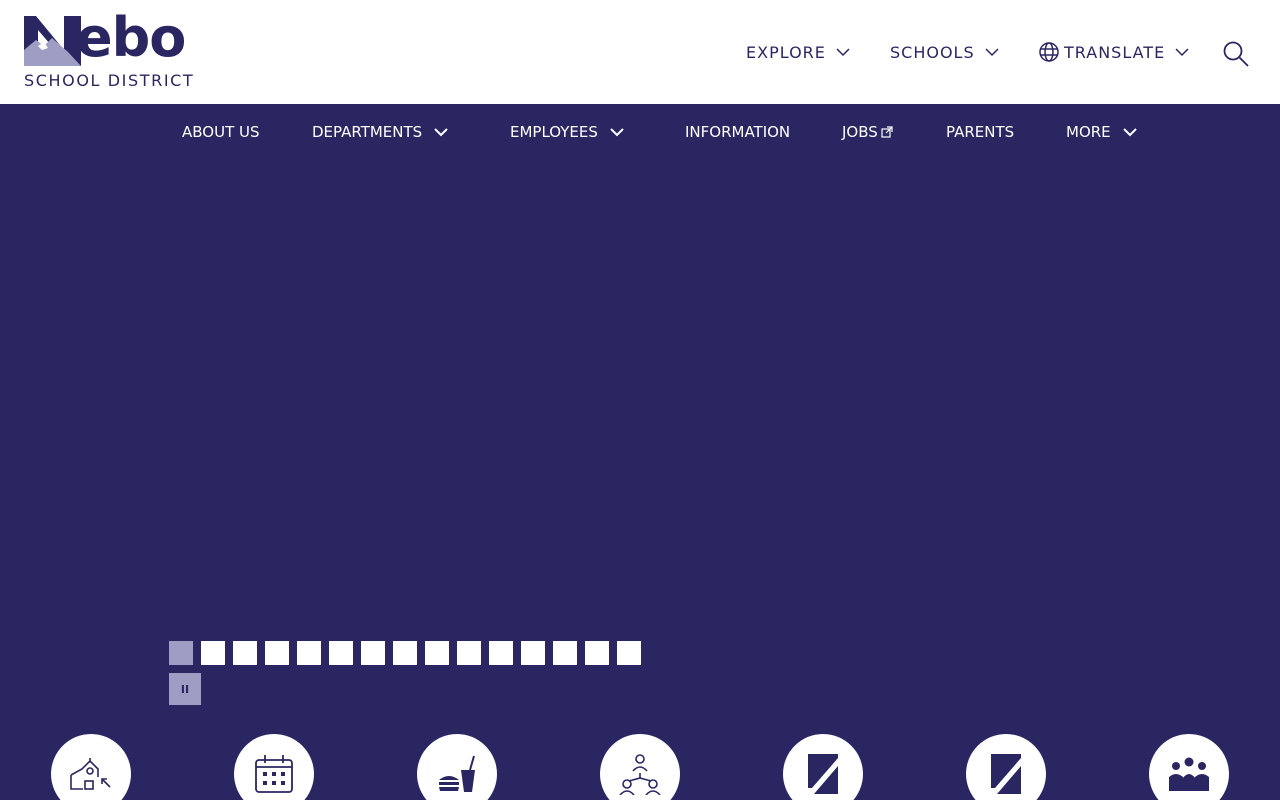 Image resolution: width=1280 pixels, height=800 pixels. I want to click on nav-item-more: MORE, so click(1101, 132).